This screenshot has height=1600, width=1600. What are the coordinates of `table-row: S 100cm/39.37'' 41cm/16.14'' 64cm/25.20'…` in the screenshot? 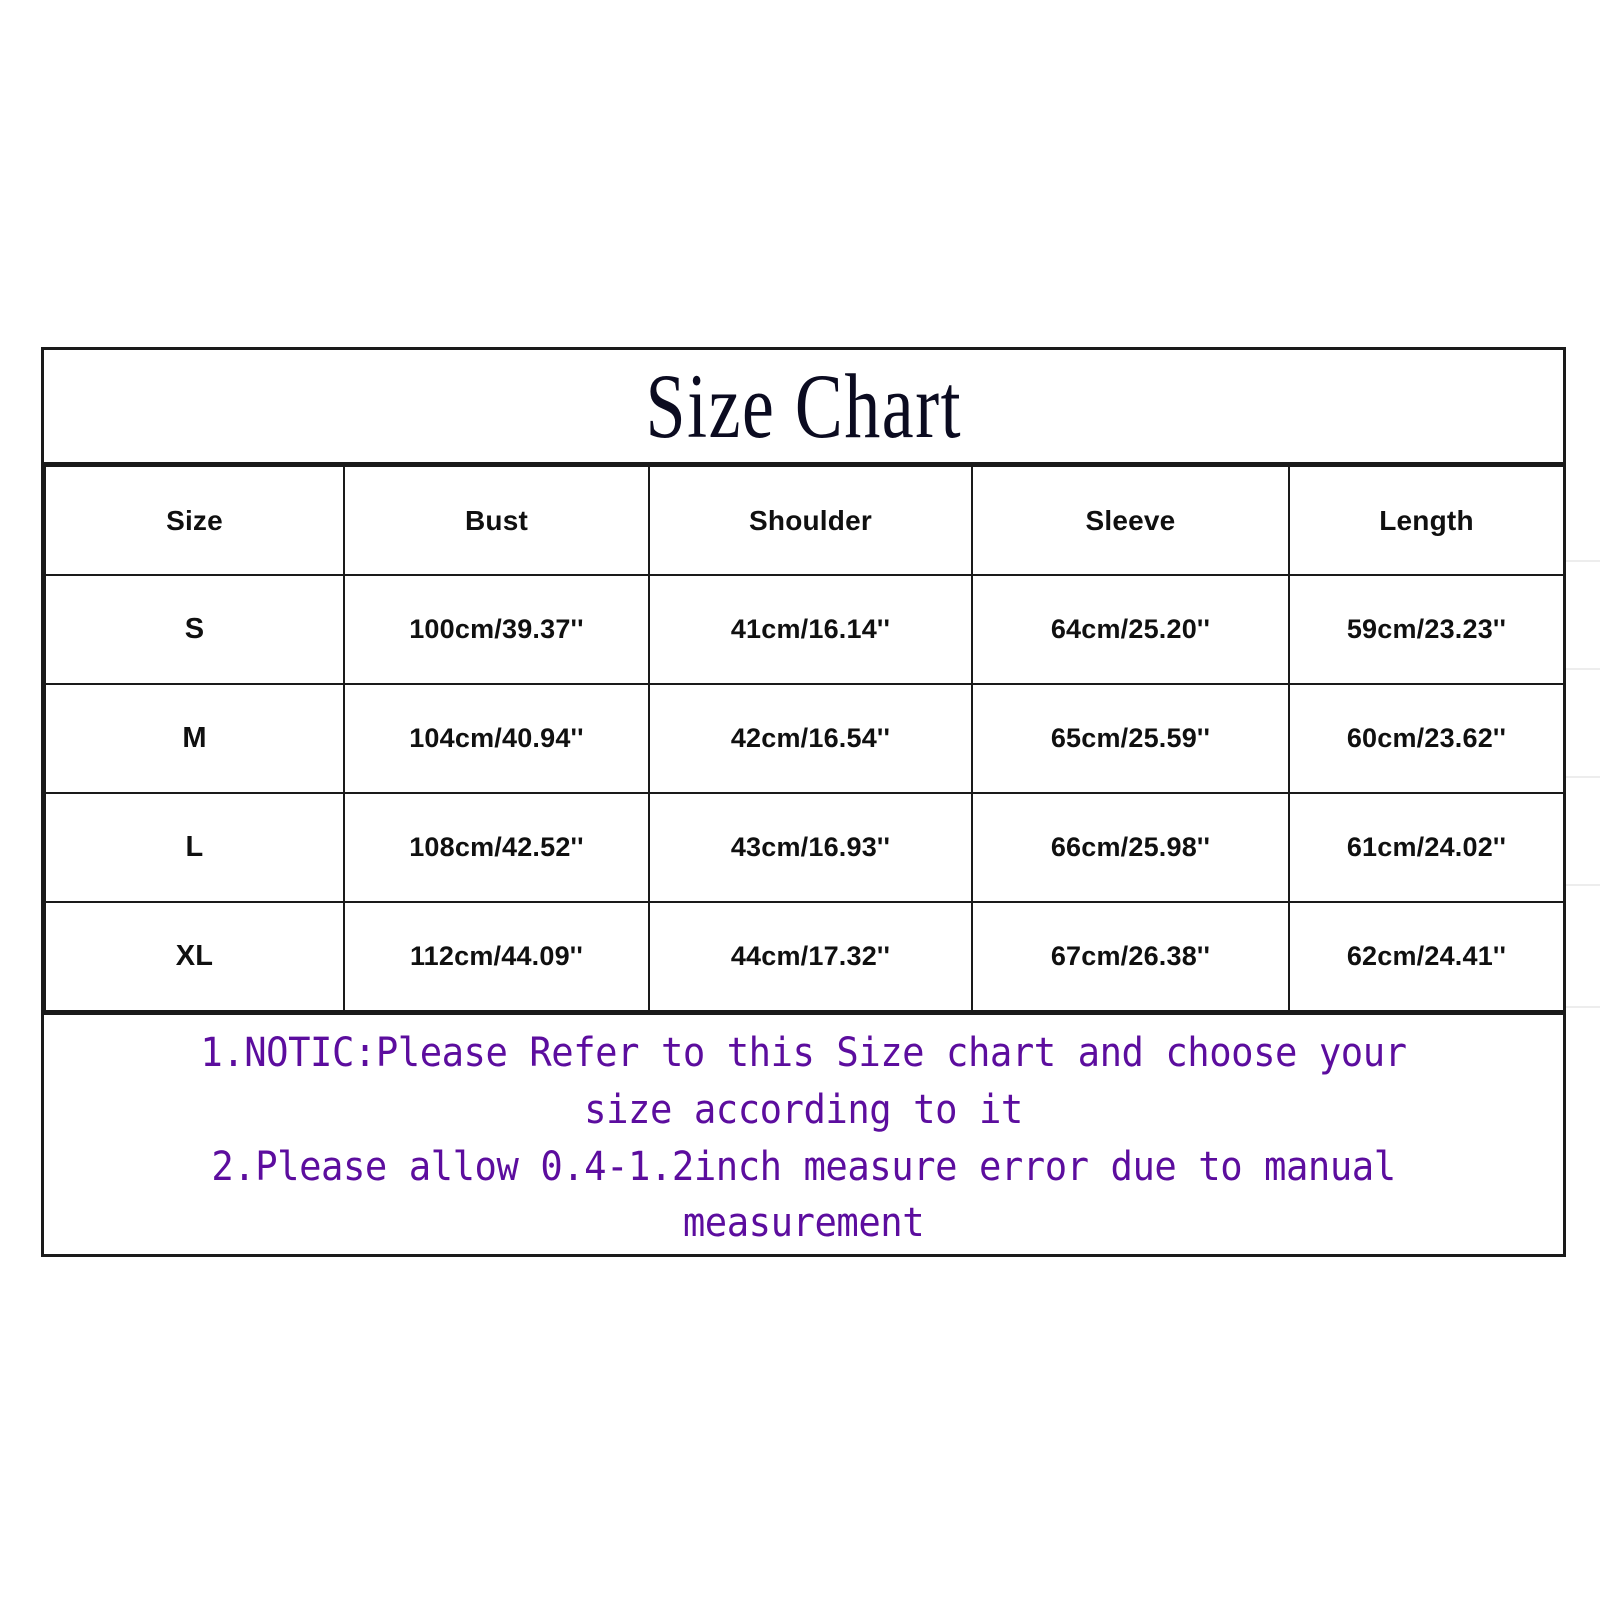 It's located at (804, 629).